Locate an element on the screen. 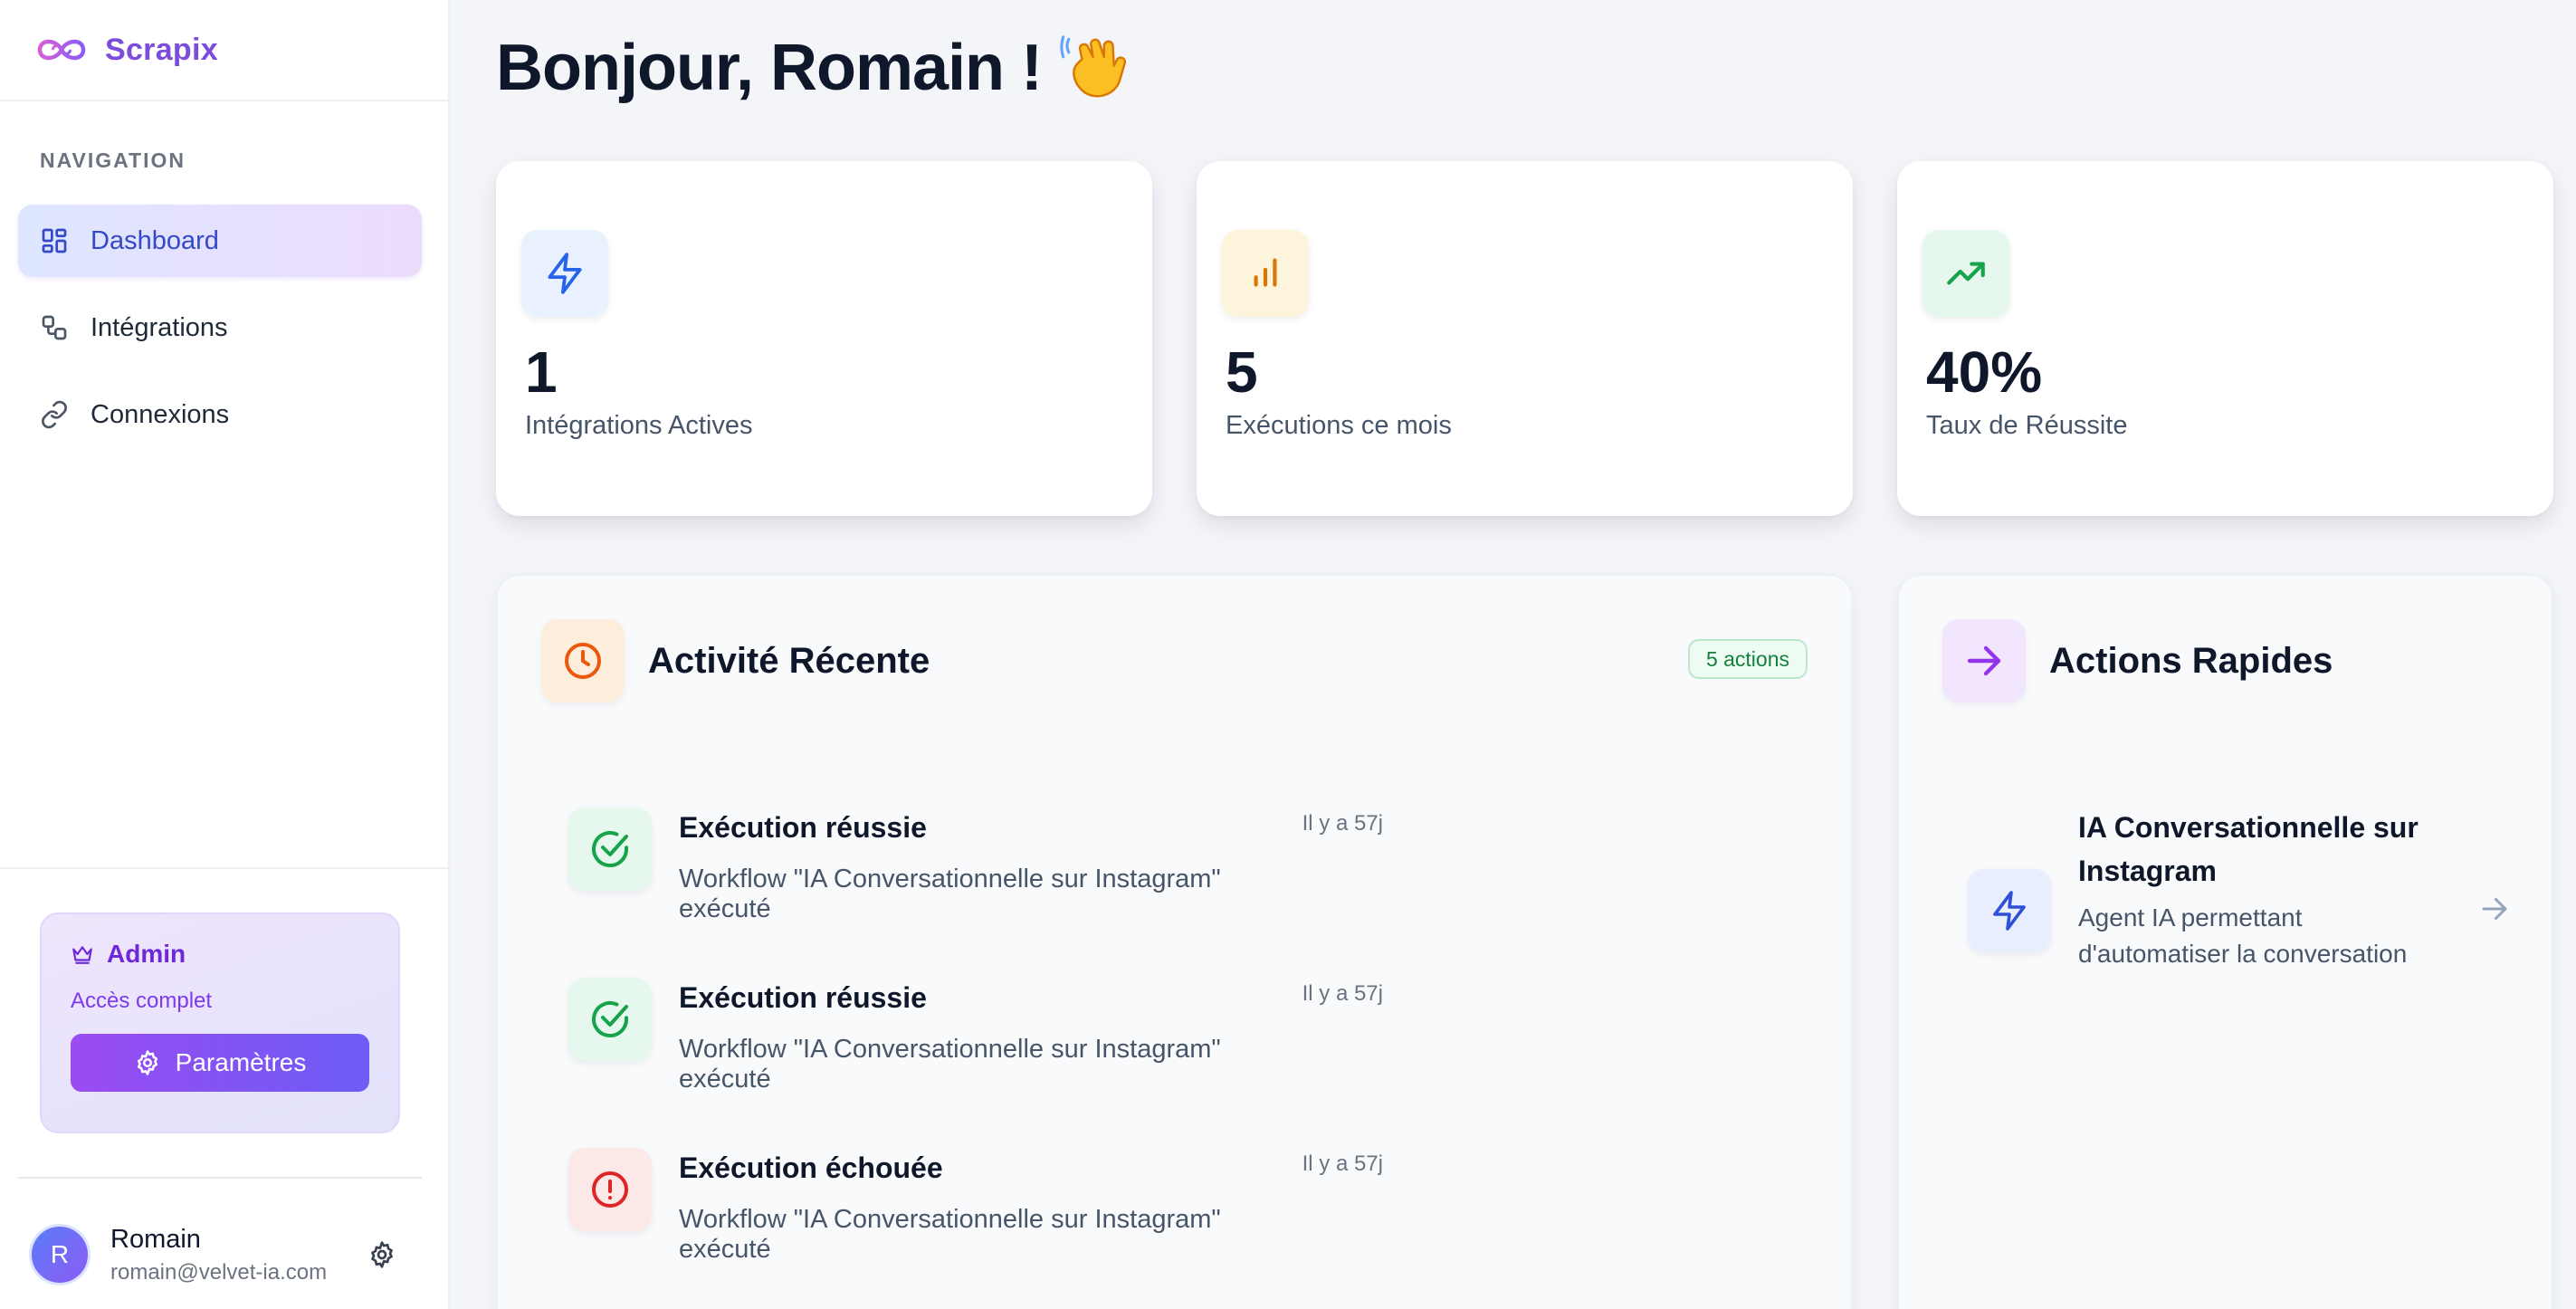  admin-header: Admin is located at coordinates (220, 954).